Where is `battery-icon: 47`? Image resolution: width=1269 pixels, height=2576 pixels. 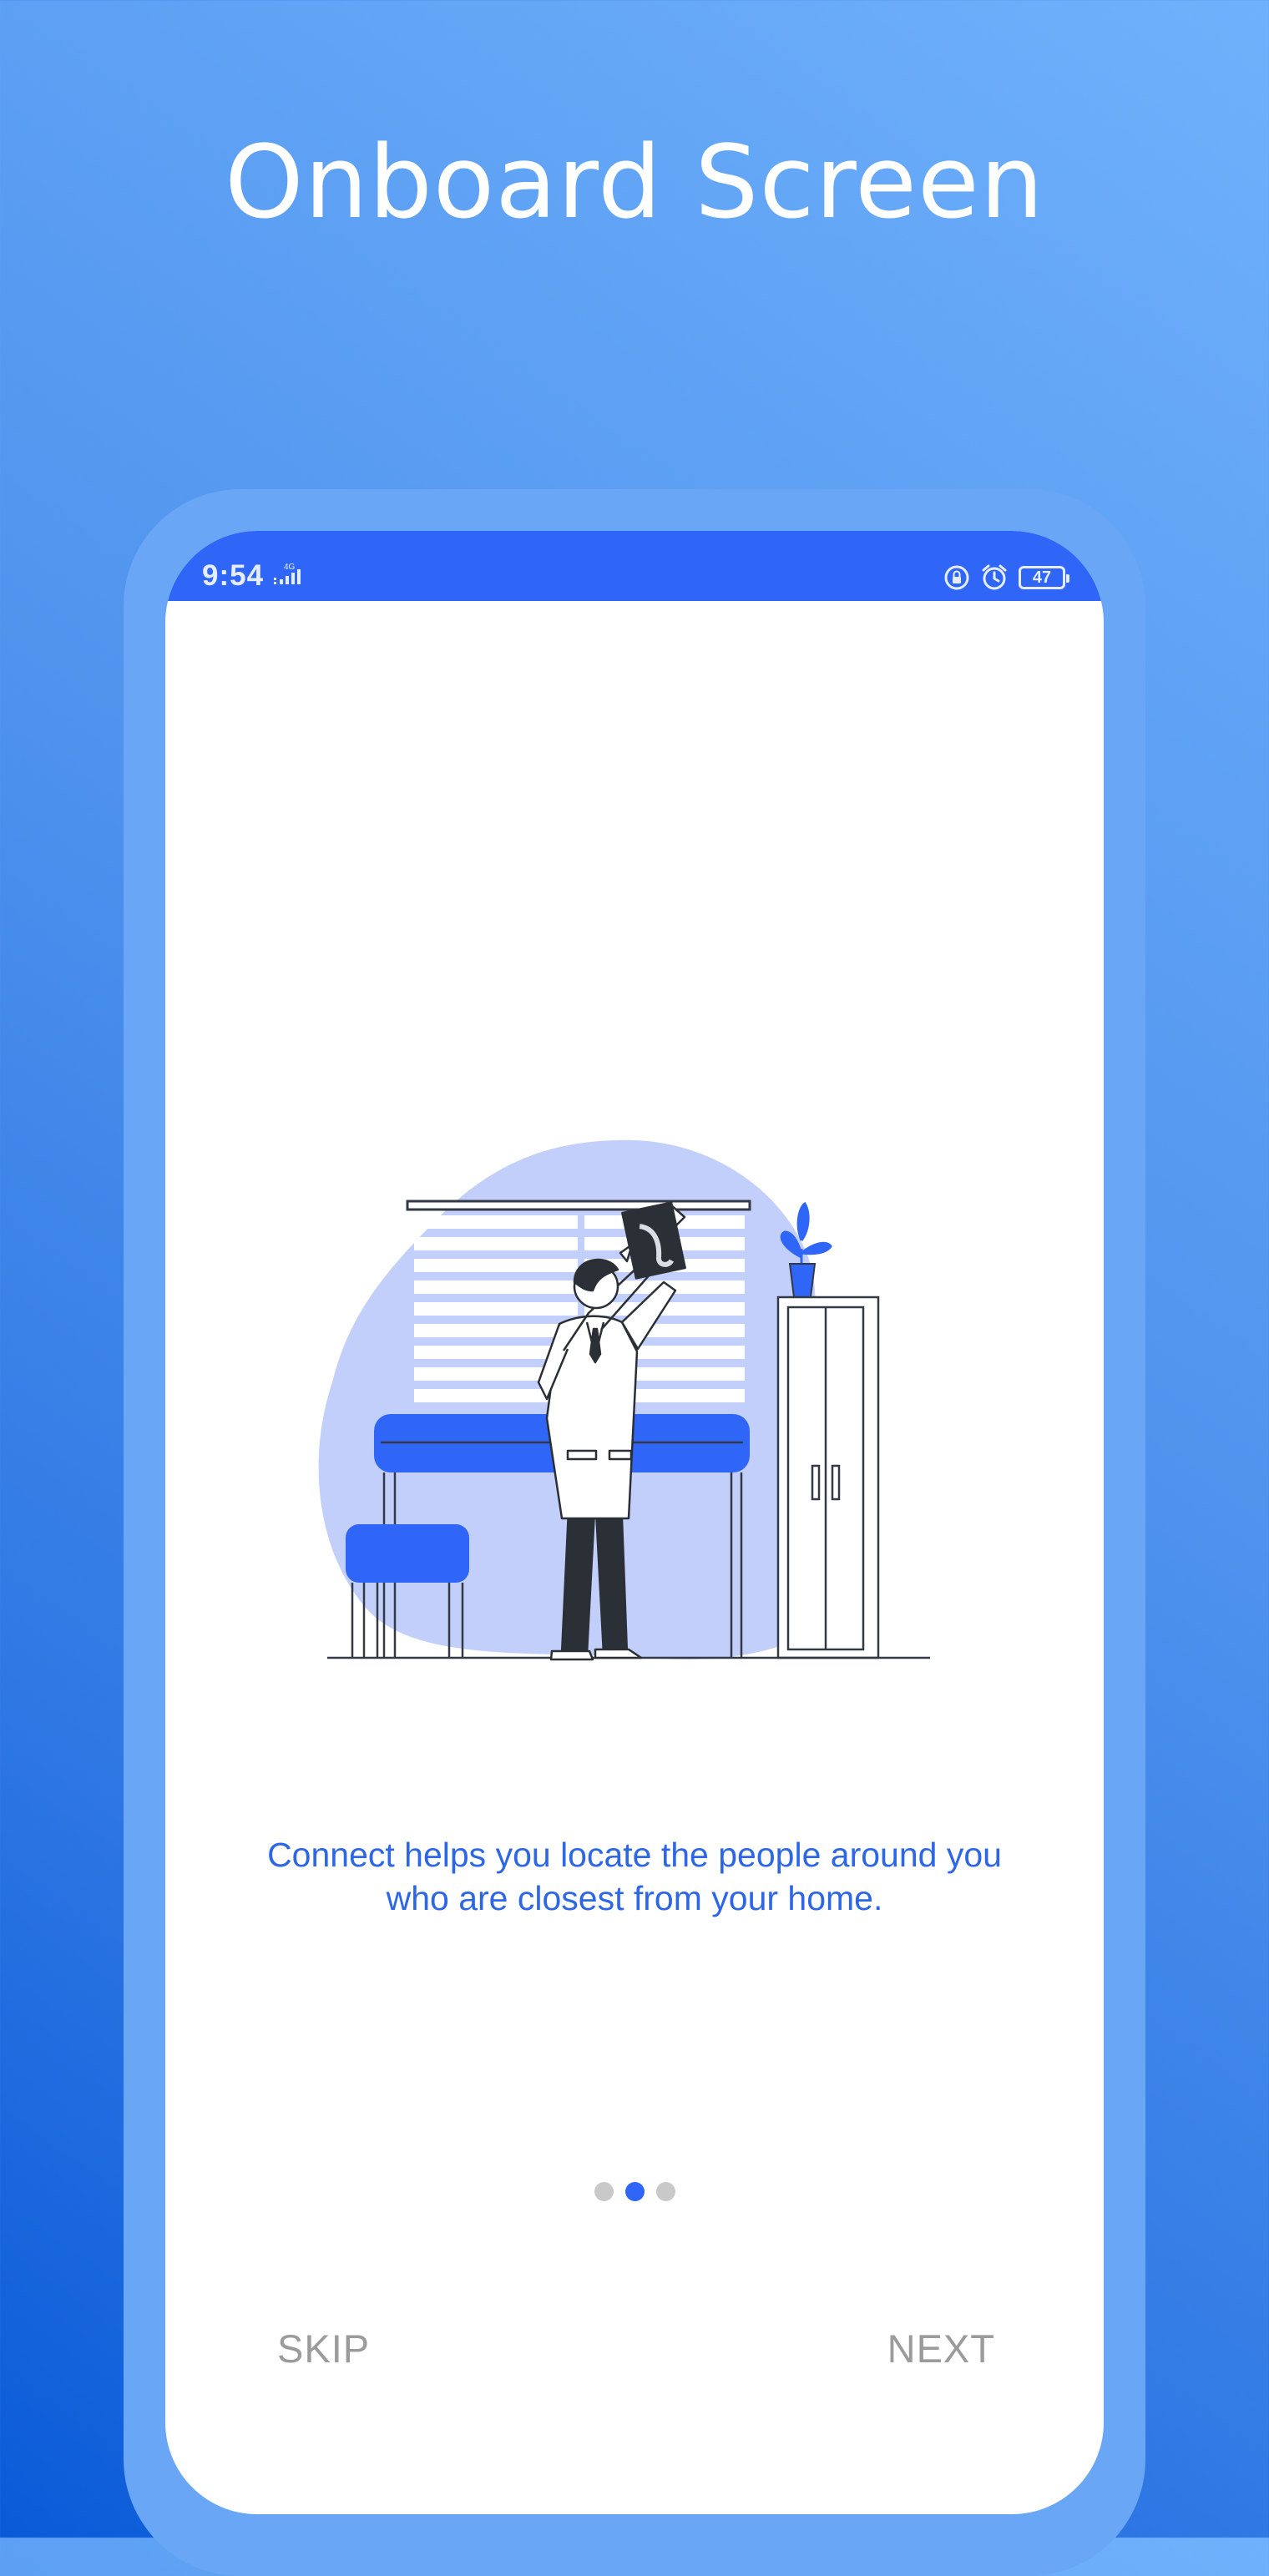
battery-icon: 47 is located at coordinates (1044, 577).